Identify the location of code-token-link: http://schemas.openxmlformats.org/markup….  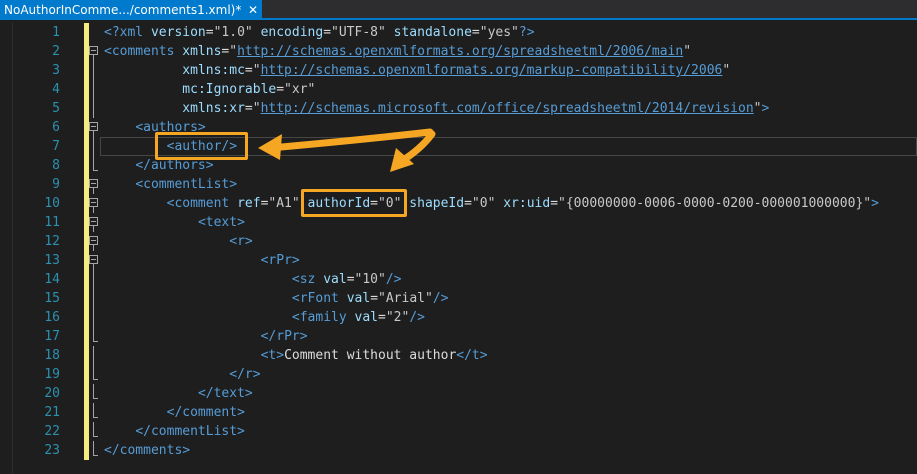
(492, 70).